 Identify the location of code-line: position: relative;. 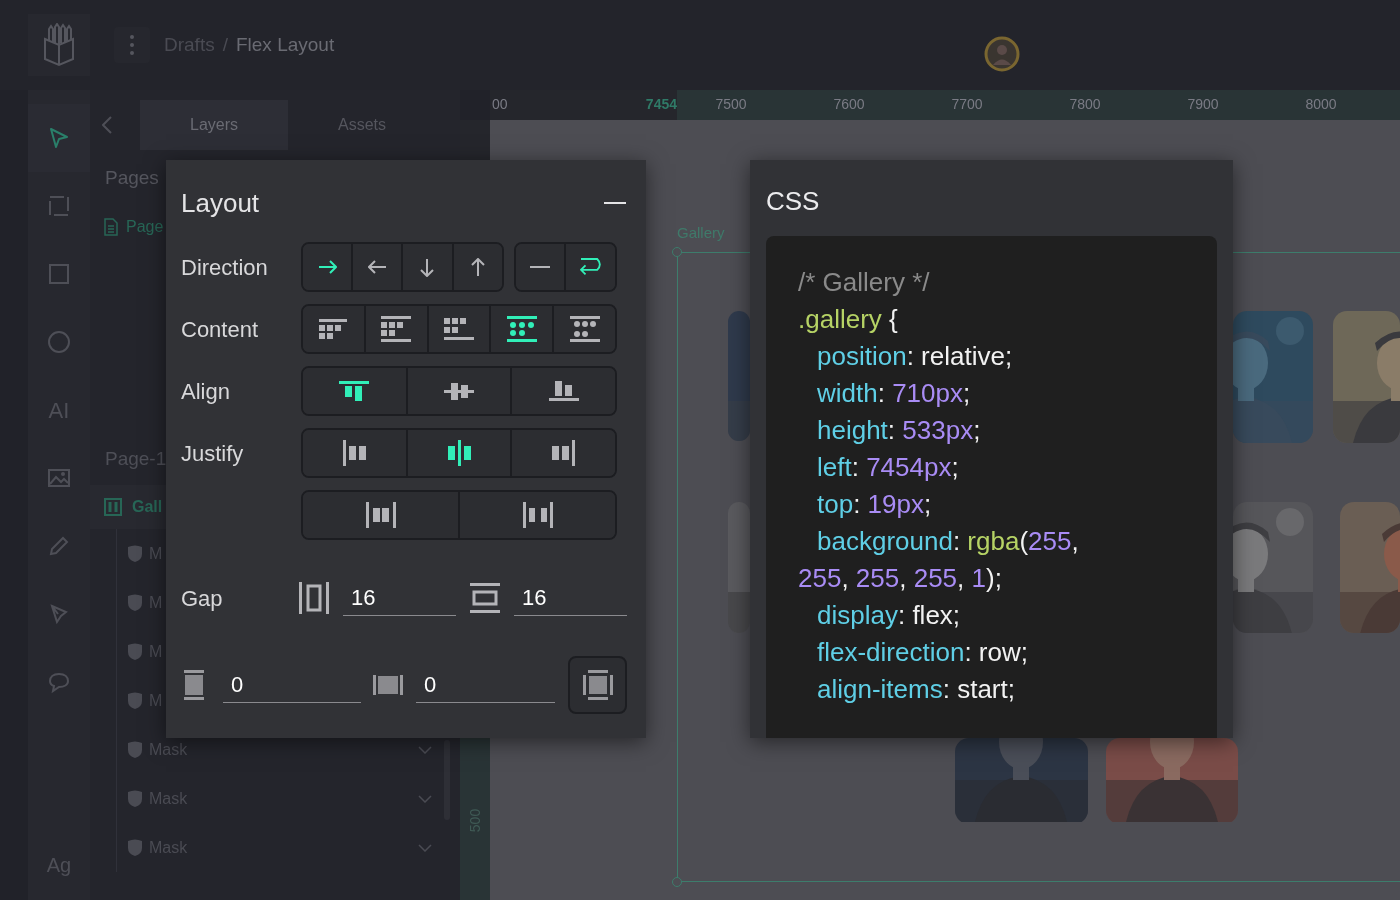
(915, 356).